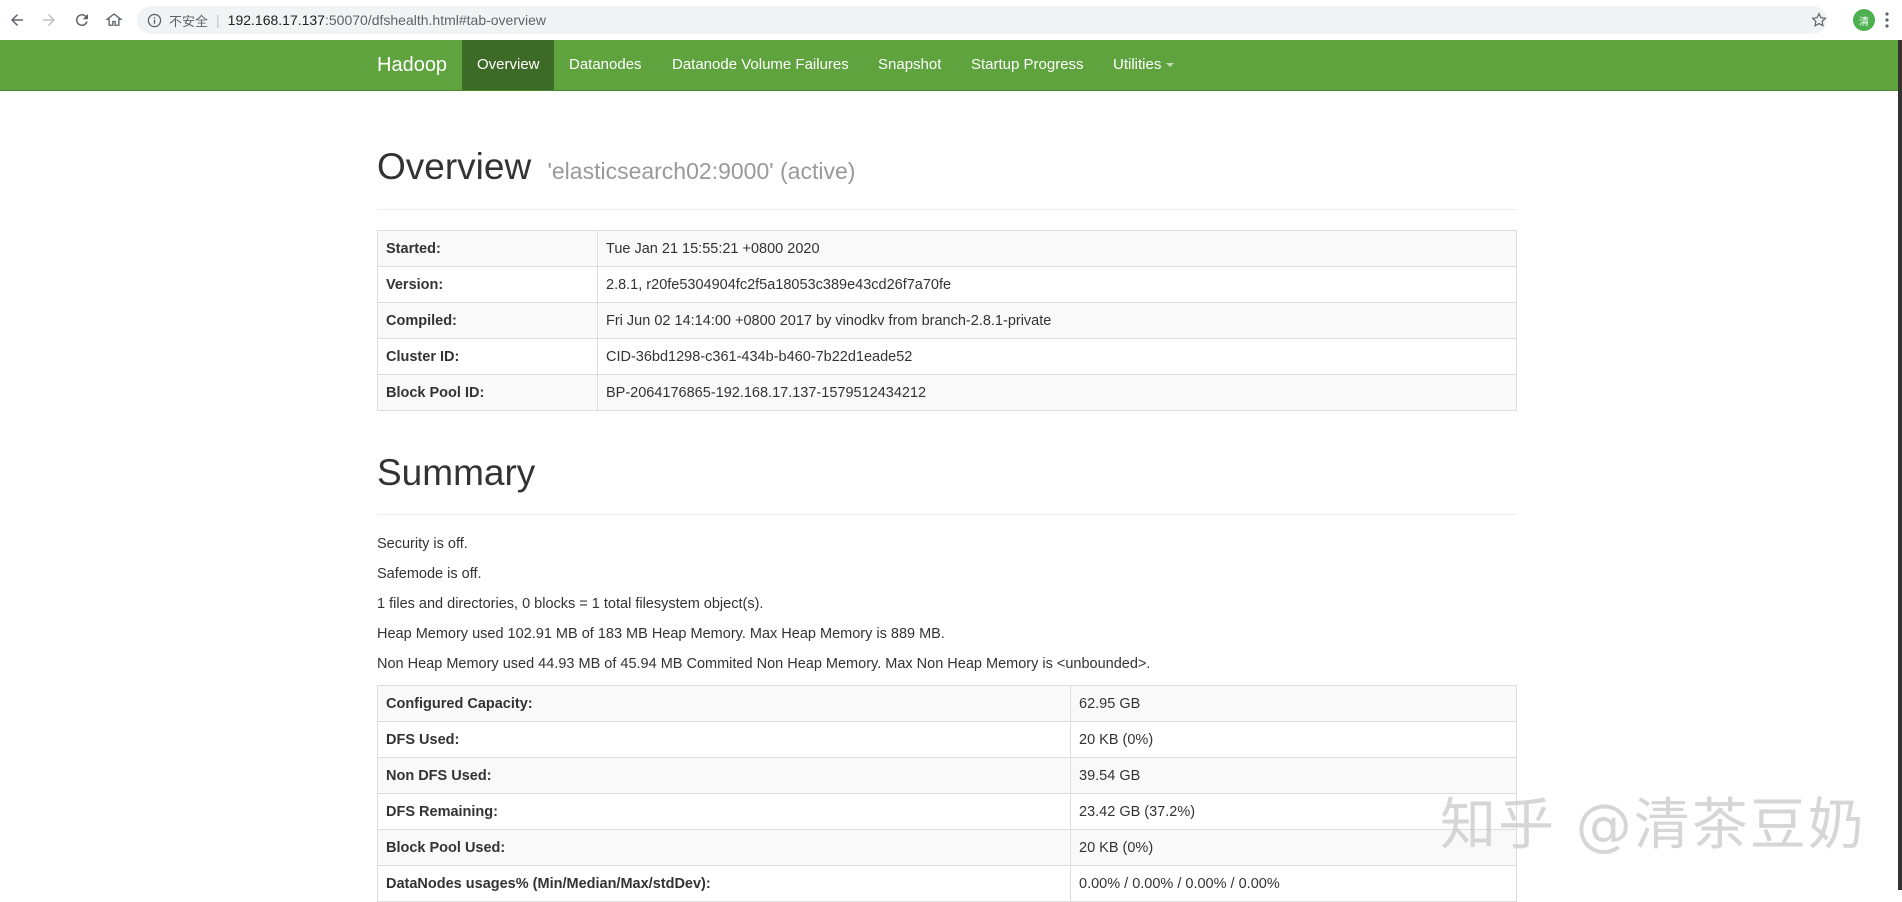  I want to click on table-row: DFS Remaining: 23.42 GB (37.2%), so click(947, 811).